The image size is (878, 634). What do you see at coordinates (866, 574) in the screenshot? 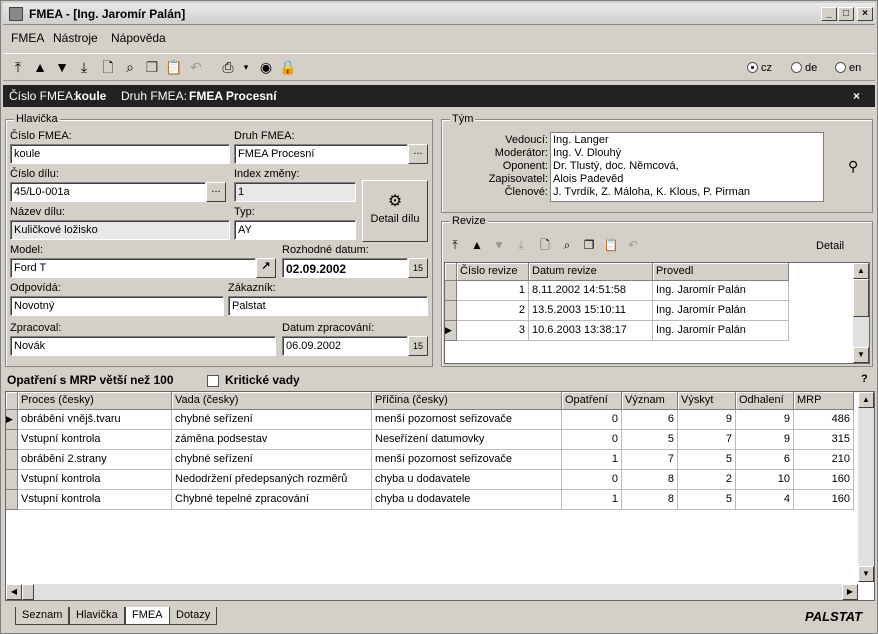
I see `scroll-down-icon: ▼` at bounding box center [866, 574].